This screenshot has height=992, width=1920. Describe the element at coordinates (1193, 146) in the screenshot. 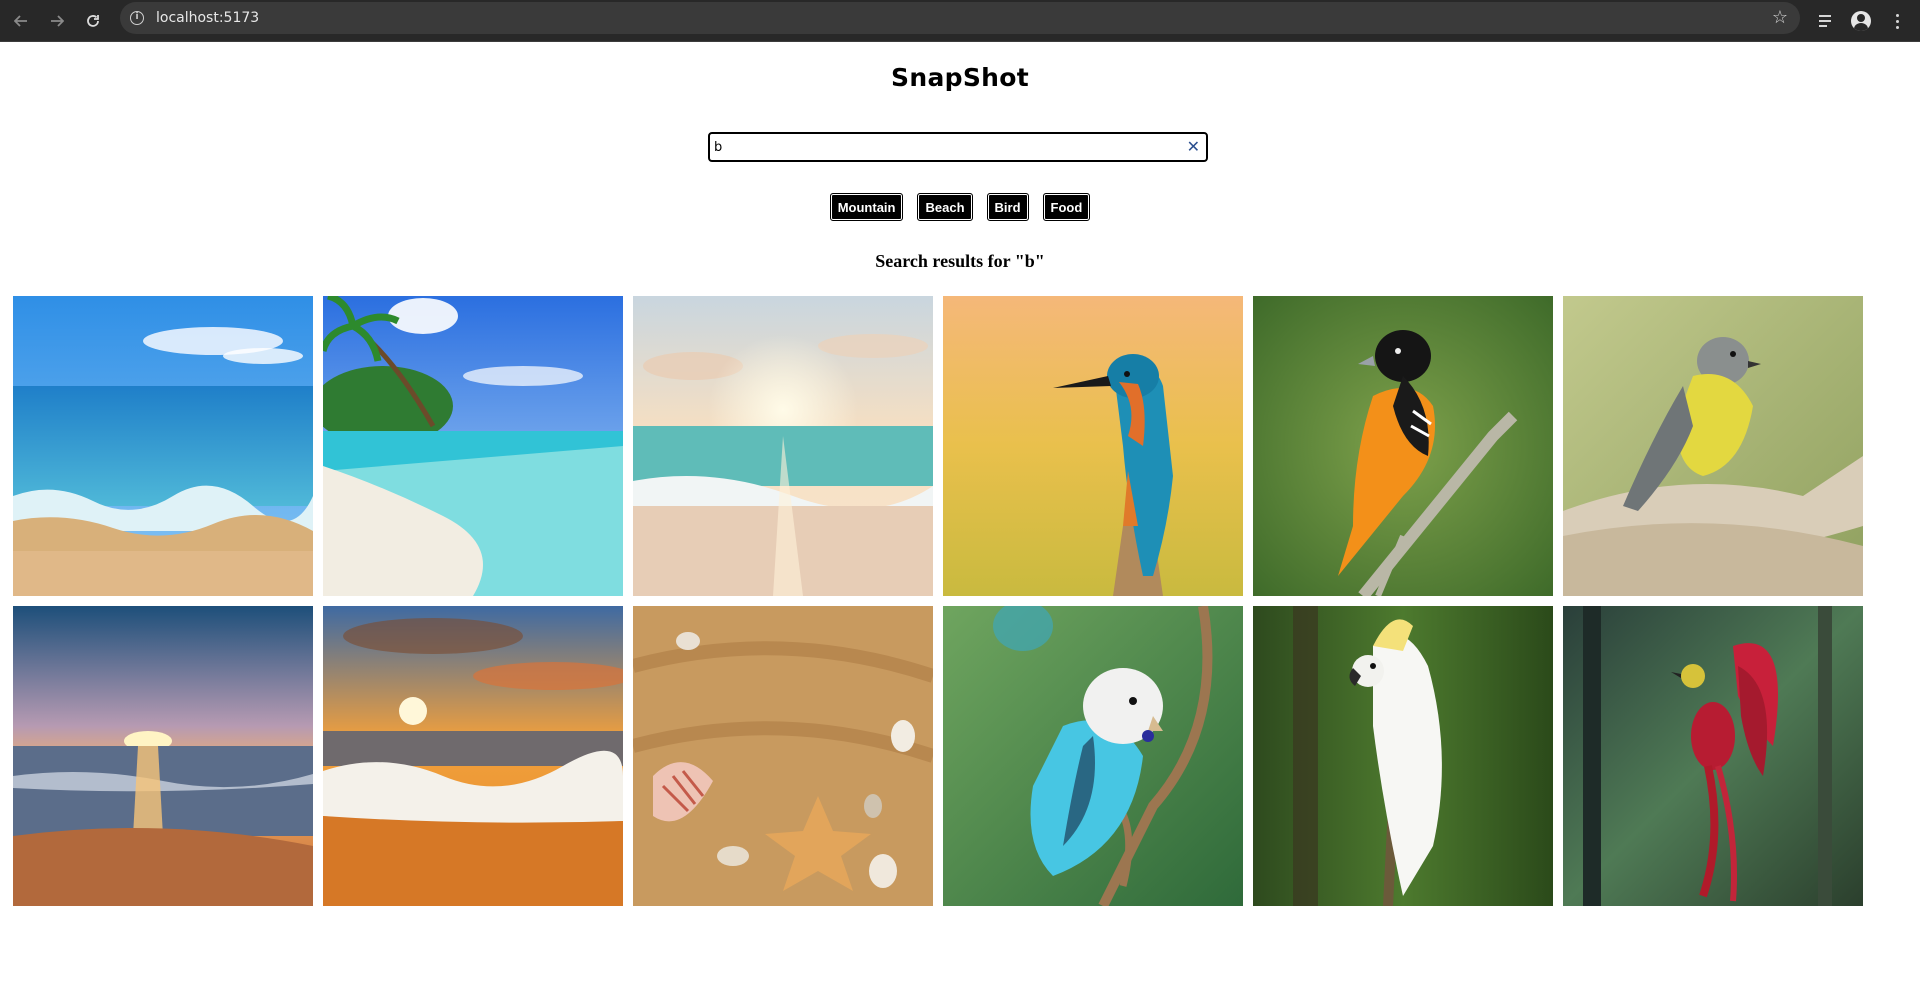

I see `clear-search-icon: ✕` at that location.